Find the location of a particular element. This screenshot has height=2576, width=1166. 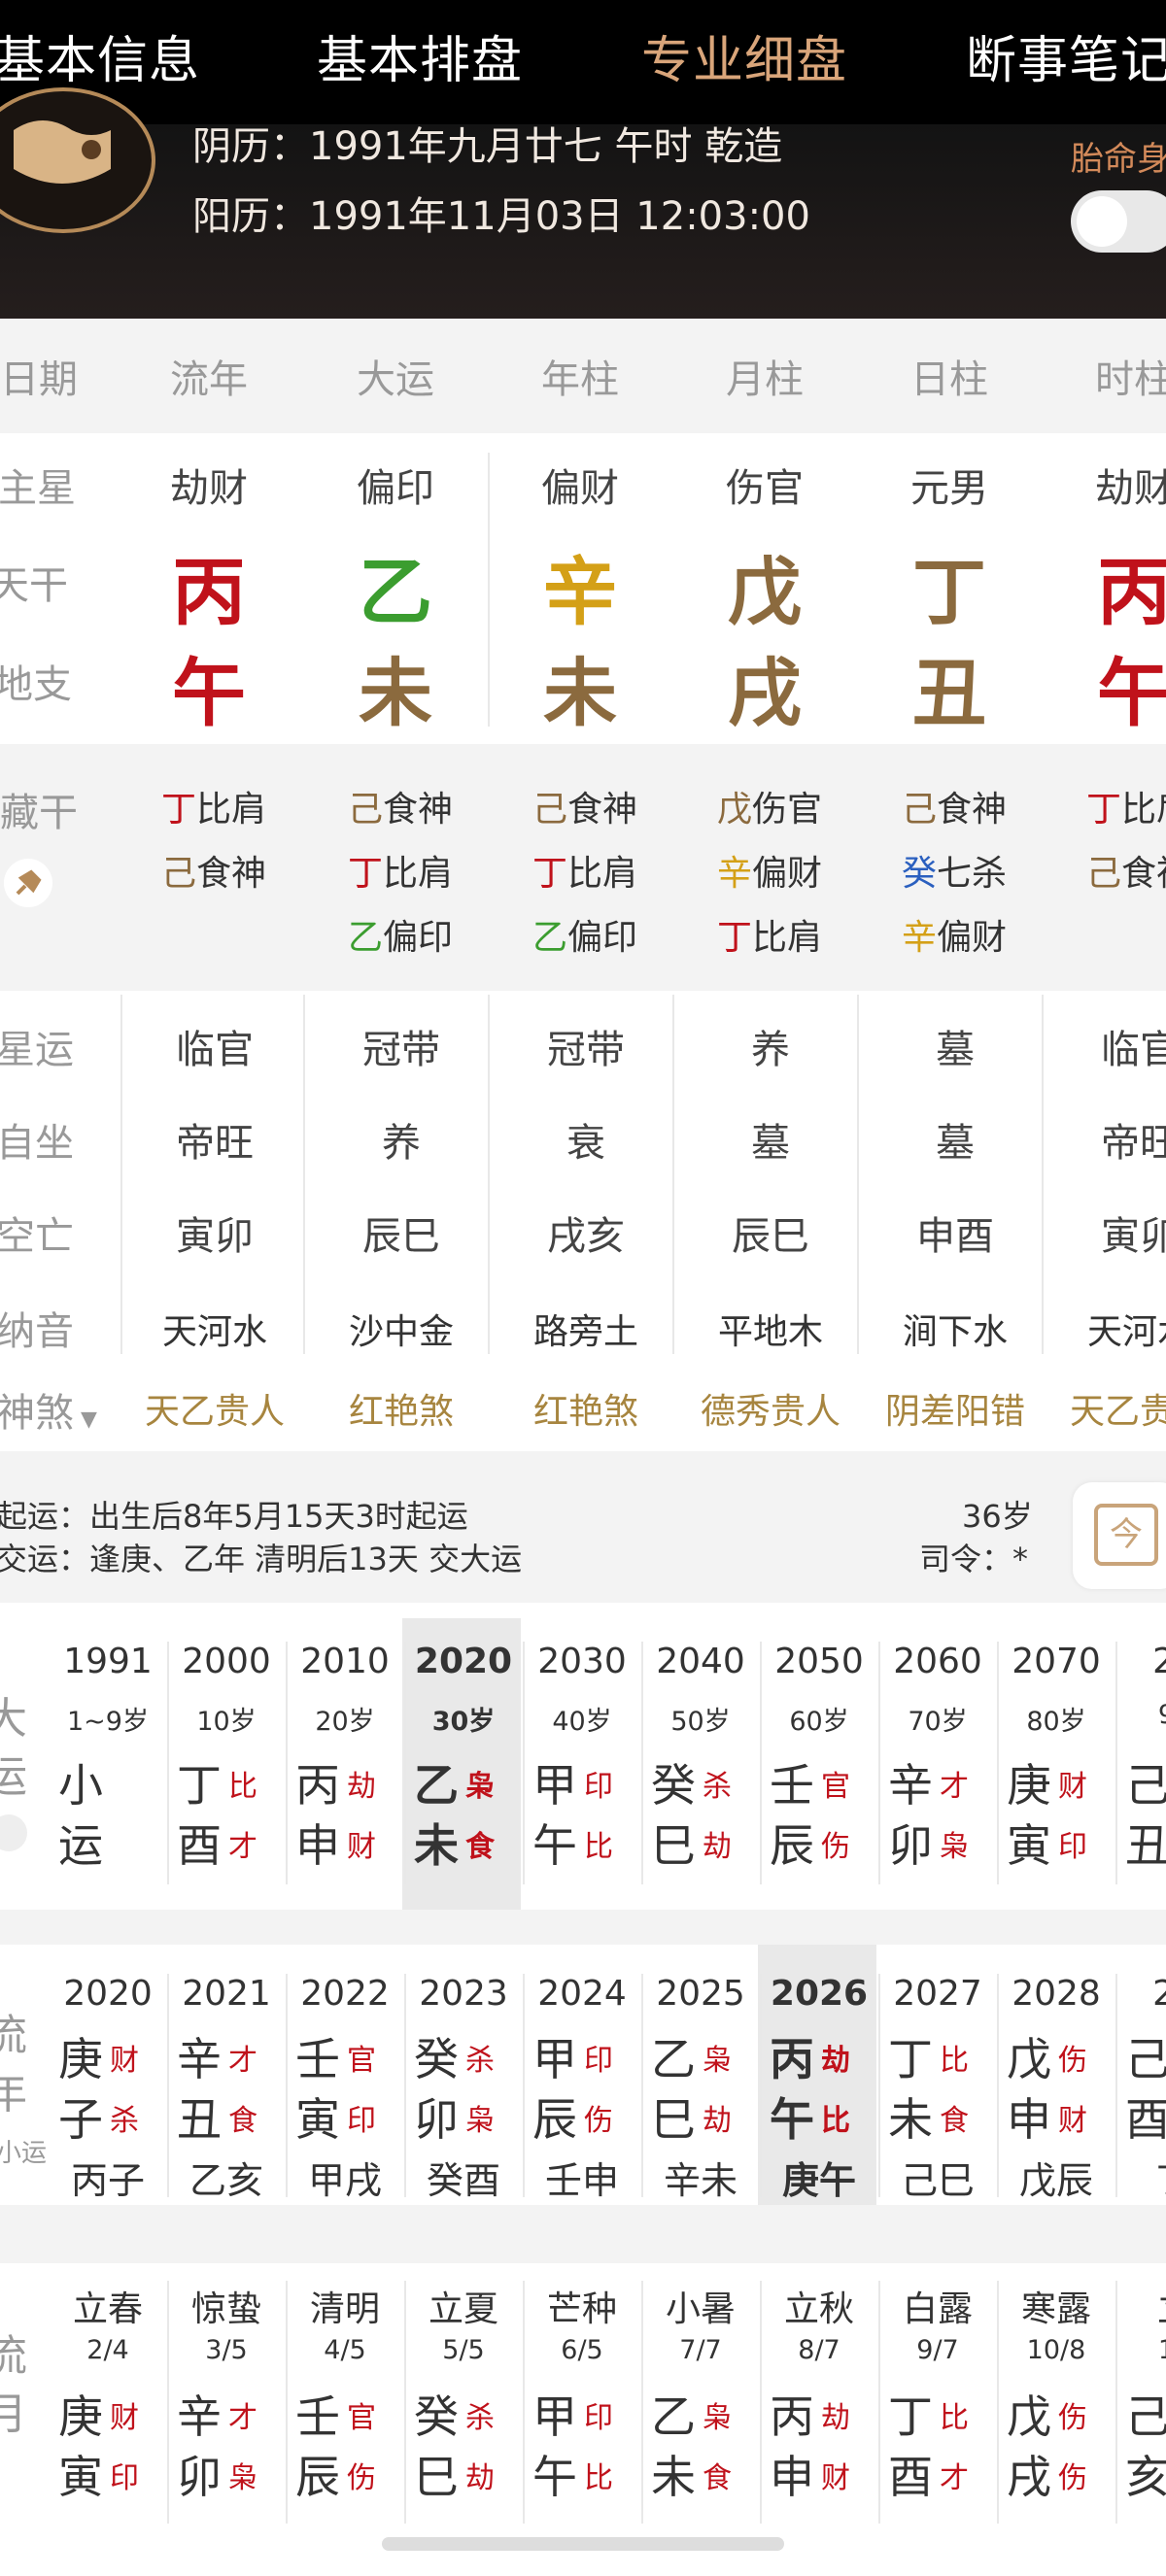

kongwang-cell: 寅卯 is located at coordinates (215, 1236).